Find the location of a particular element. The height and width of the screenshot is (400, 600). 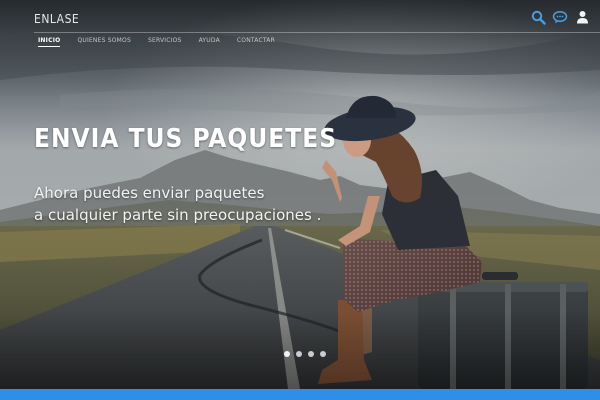

slider-pagination is located at coordinates (305, 354).